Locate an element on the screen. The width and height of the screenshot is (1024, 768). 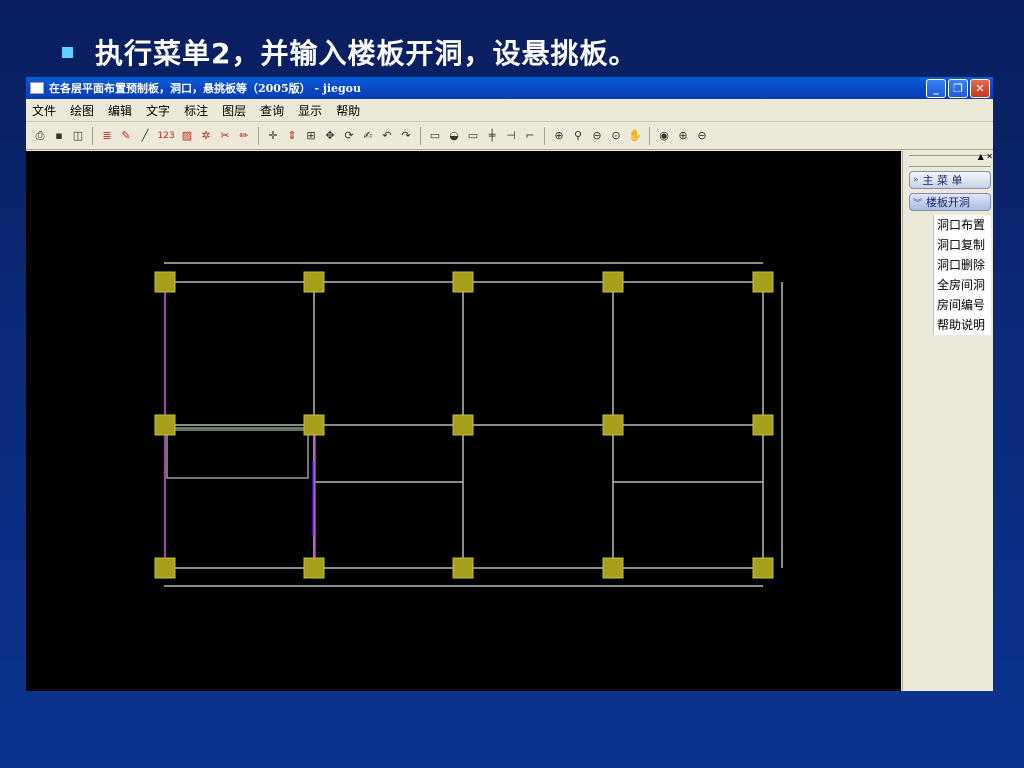
column-r1-c0 is located at coordinates (165, 425).